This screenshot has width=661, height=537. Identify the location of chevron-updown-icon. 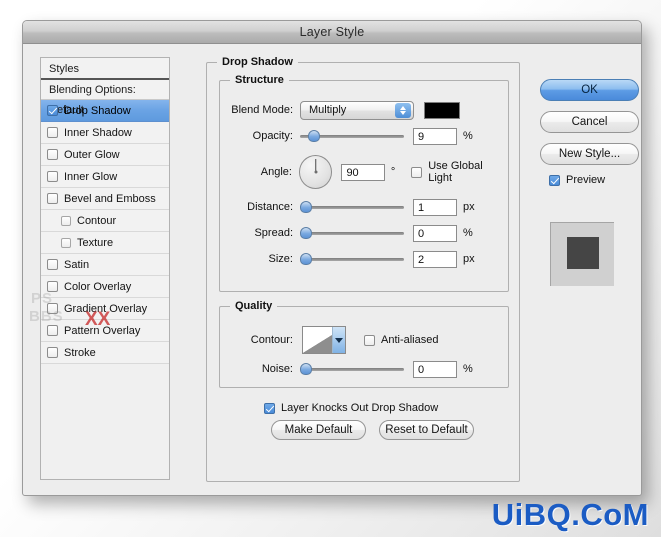
(403, 110).